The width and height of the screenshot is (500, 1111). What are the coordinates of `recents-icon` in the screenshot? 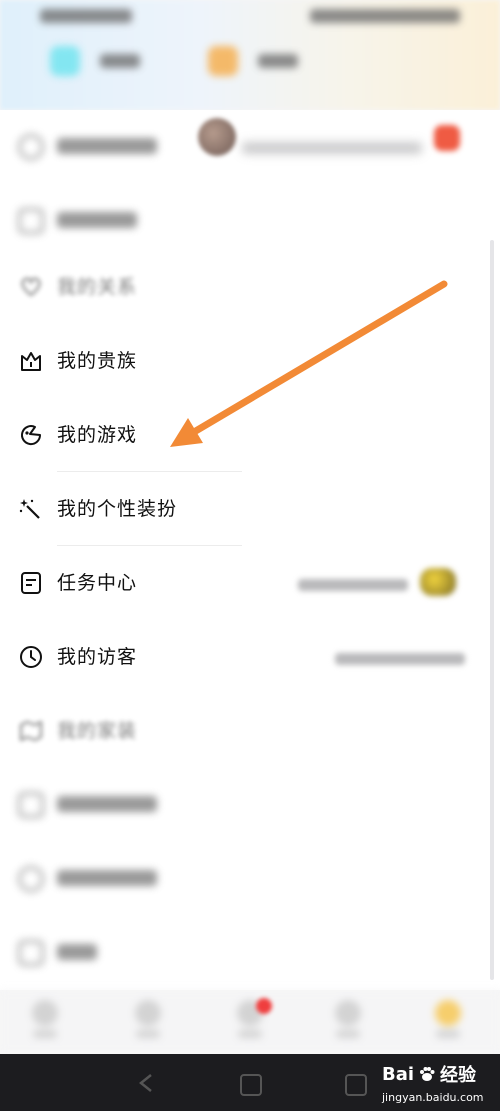 It's located at (356, 1085).